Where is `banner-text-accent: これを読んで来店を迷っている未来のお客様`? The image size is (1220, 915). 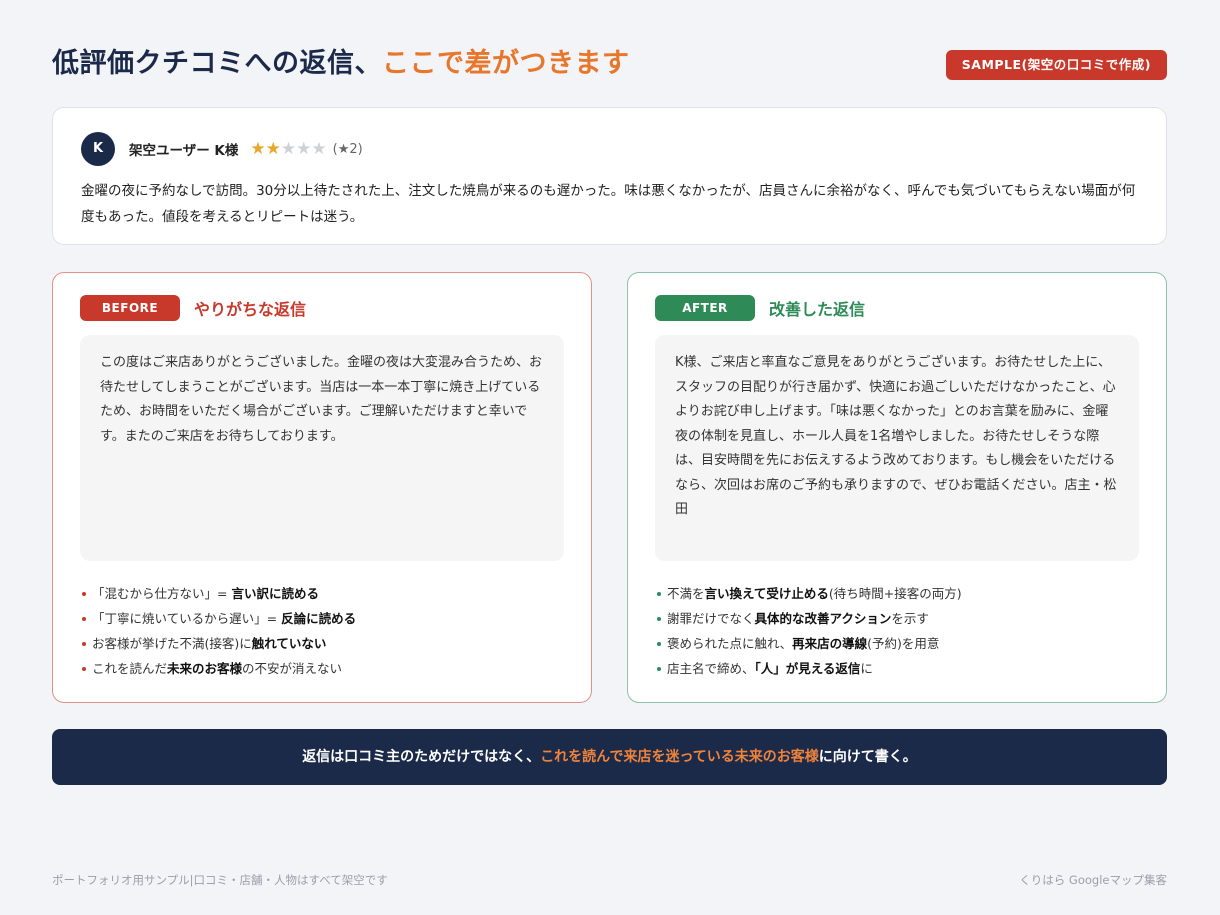 banner-text-accent: これを読んで来店を迷っている未来のお客様 is located at coordinates (679, 757).